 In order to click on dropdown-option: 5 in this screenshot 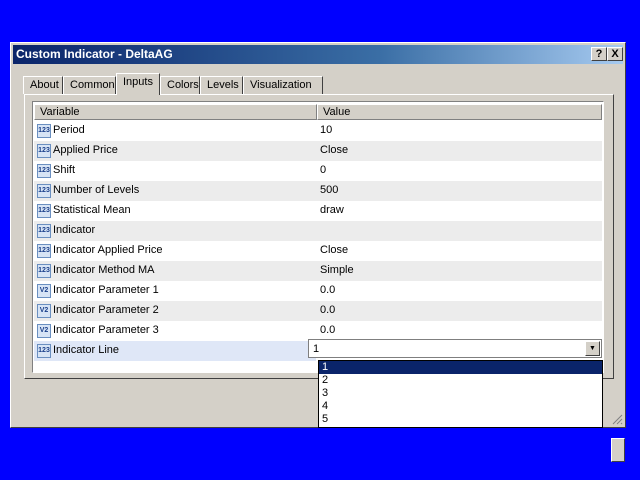, I will do `click(460, 419)`.